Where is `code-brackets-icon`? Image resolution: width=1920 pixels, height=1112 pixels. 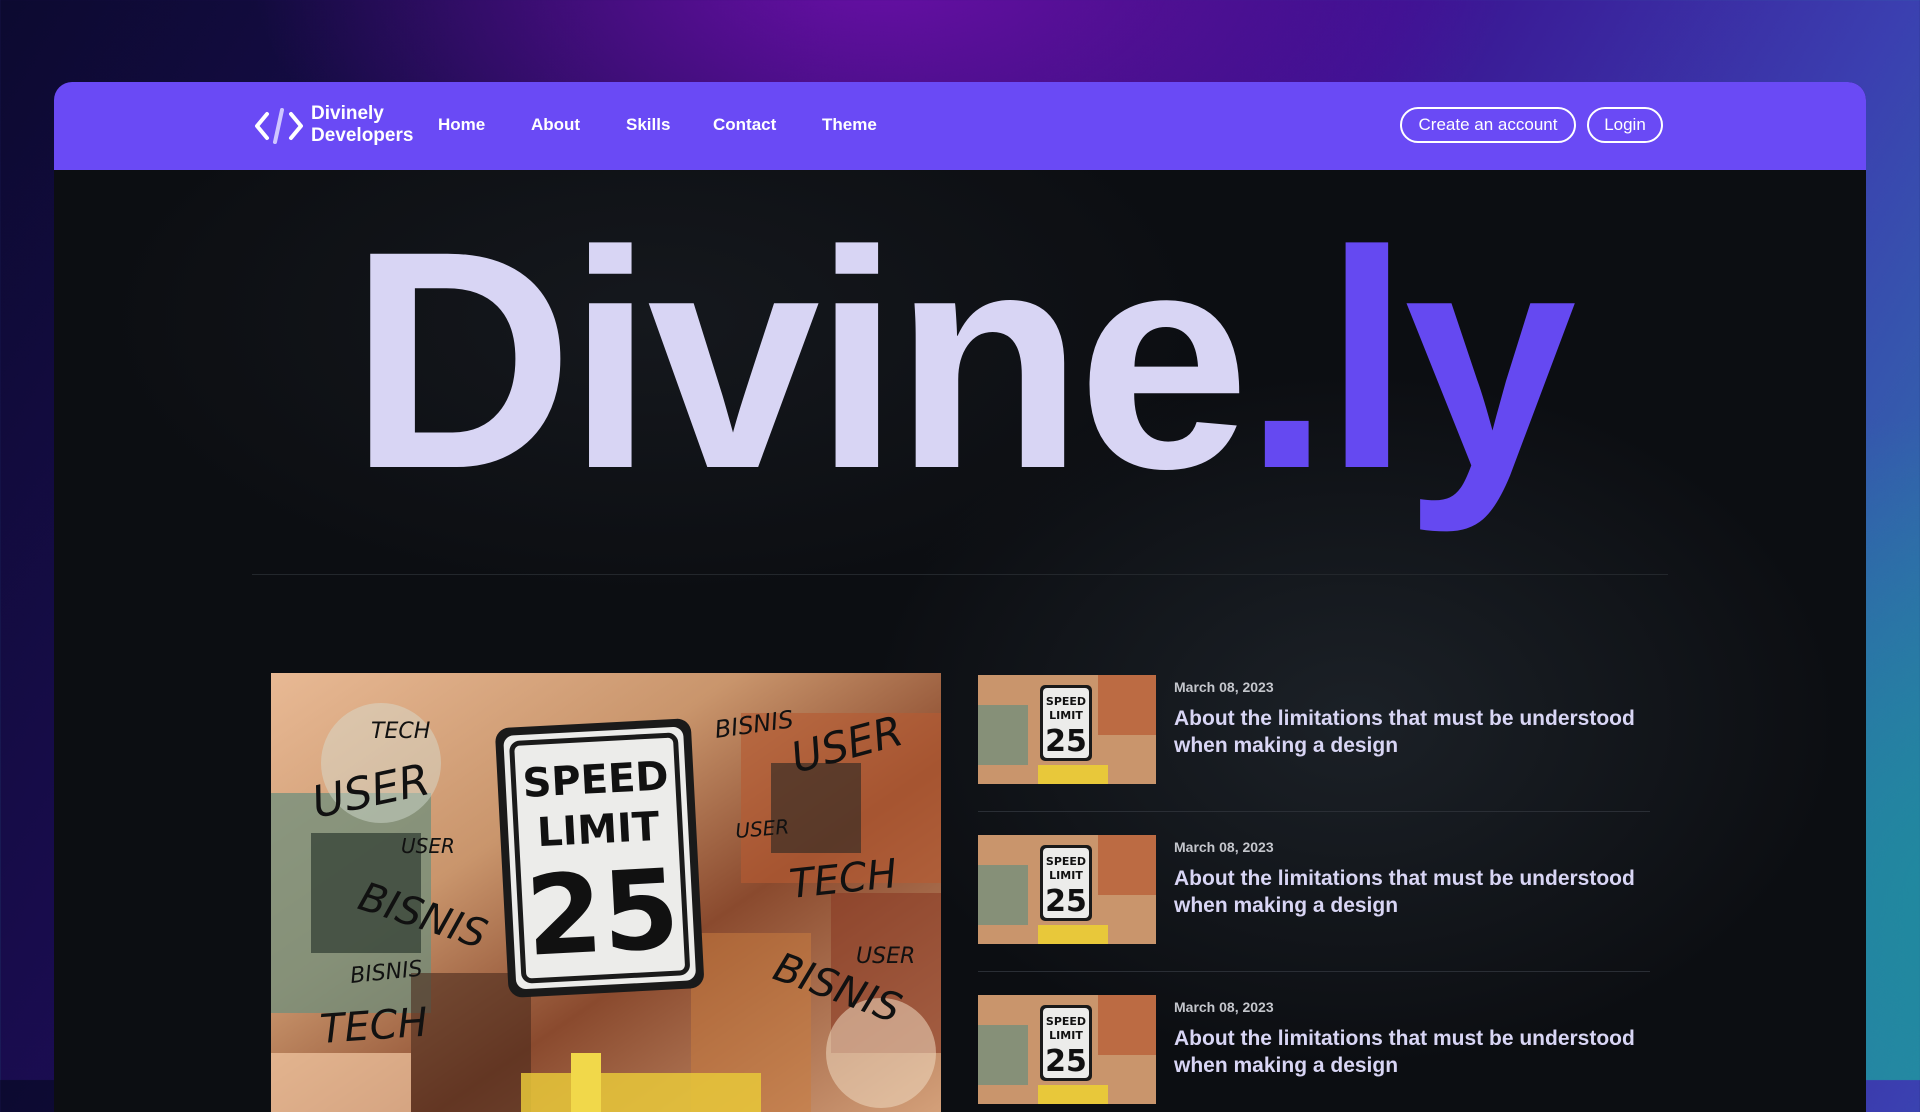
code-brackets-icon is located at coordinates (279, 126).